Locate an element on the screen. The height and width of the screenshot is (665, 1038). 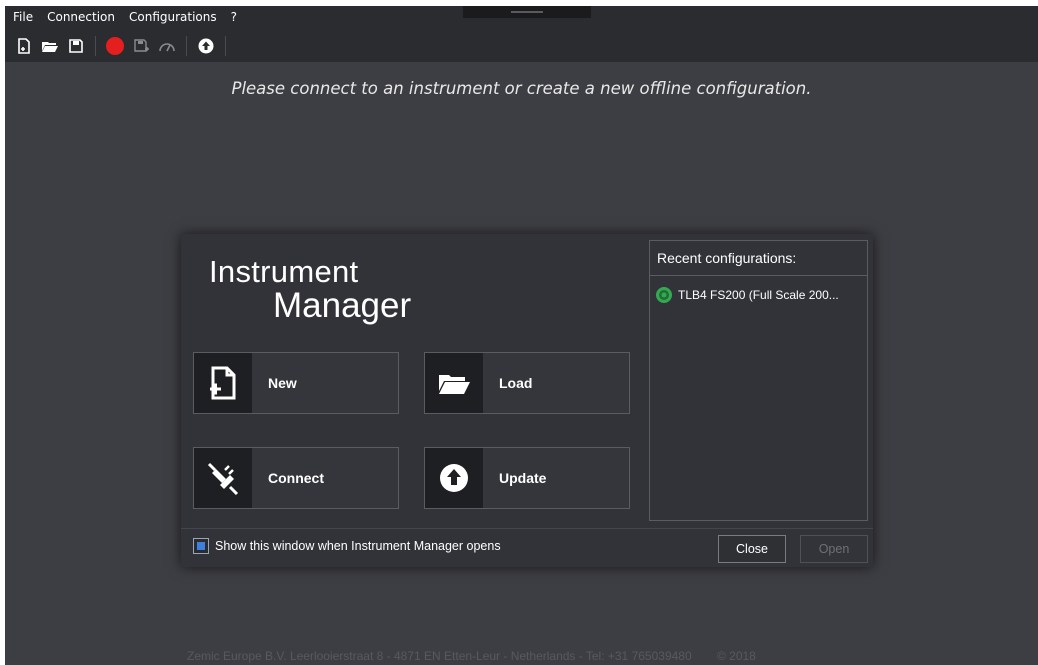
menu-bar: File Connection Configurations ? is located at coordinates (124, 17).